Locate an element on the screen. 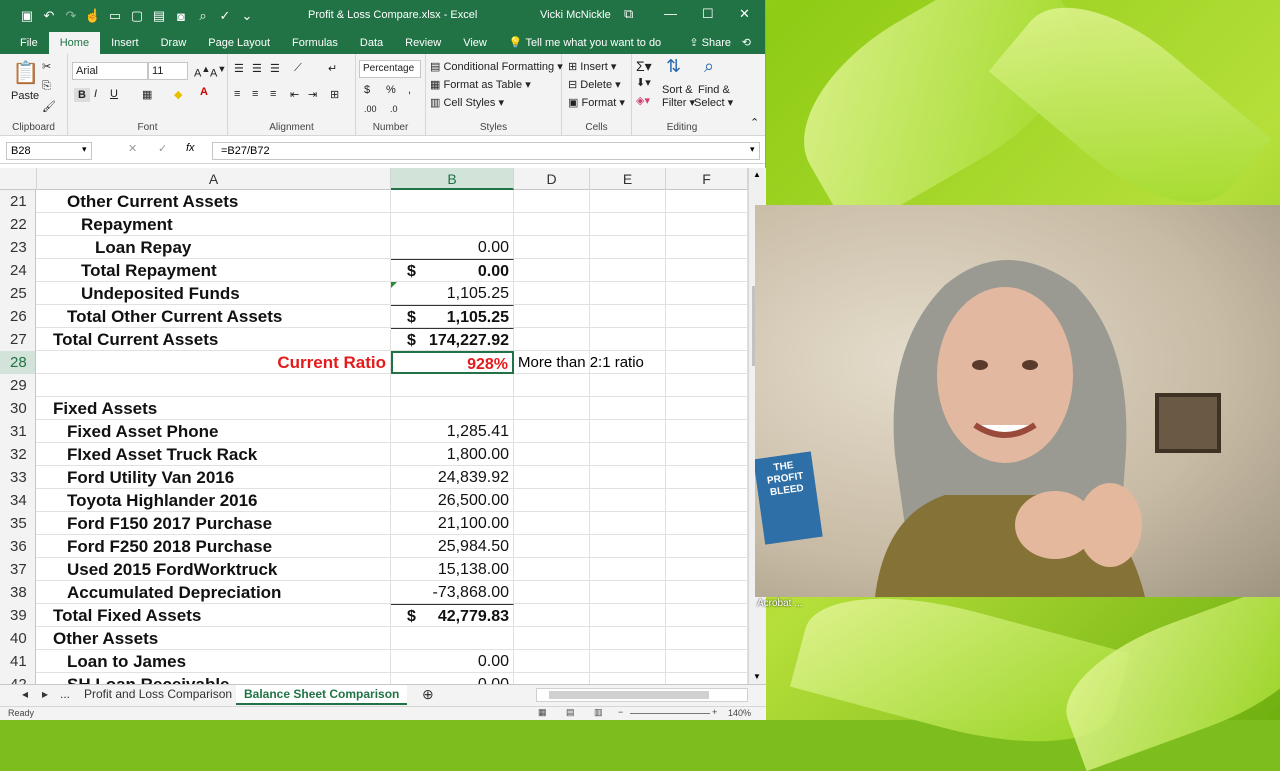 The height and width of the screenshot is (771, 1280). cell-a: Ford F150 2017 Purchase is located at coordinates (214, 523).